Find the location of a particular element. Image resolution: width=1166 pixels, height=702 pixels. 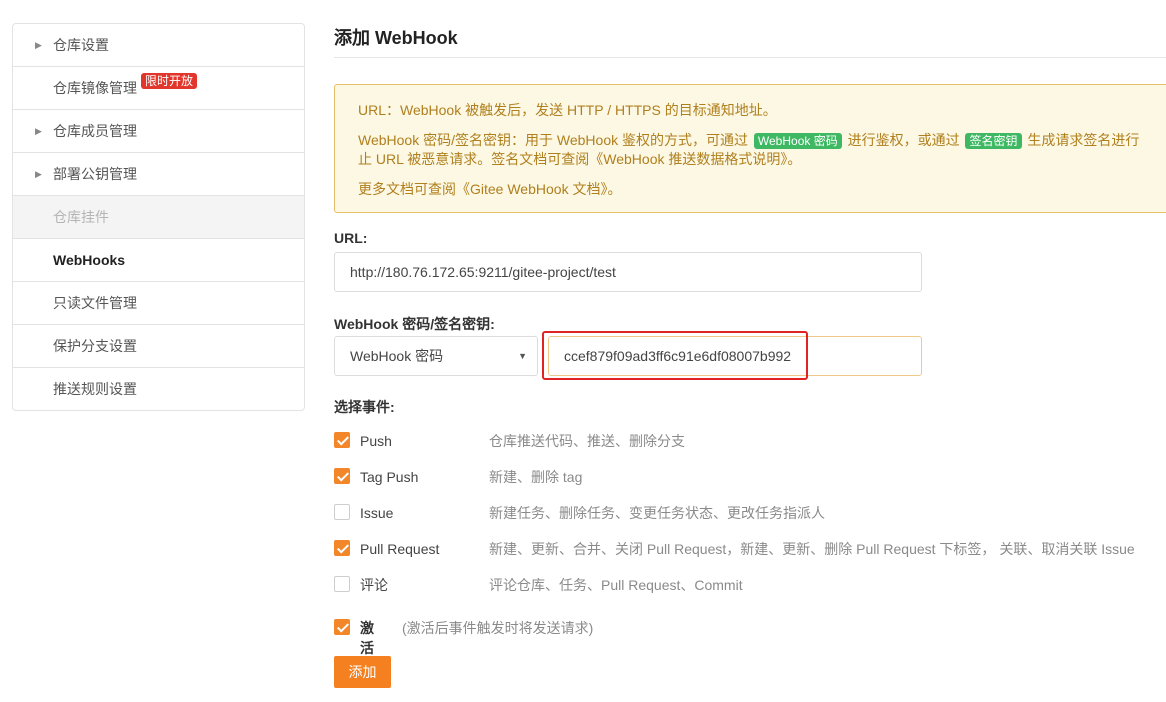

sidebar-item-label: 推送规则设置 is located at coordinates (95, 389).